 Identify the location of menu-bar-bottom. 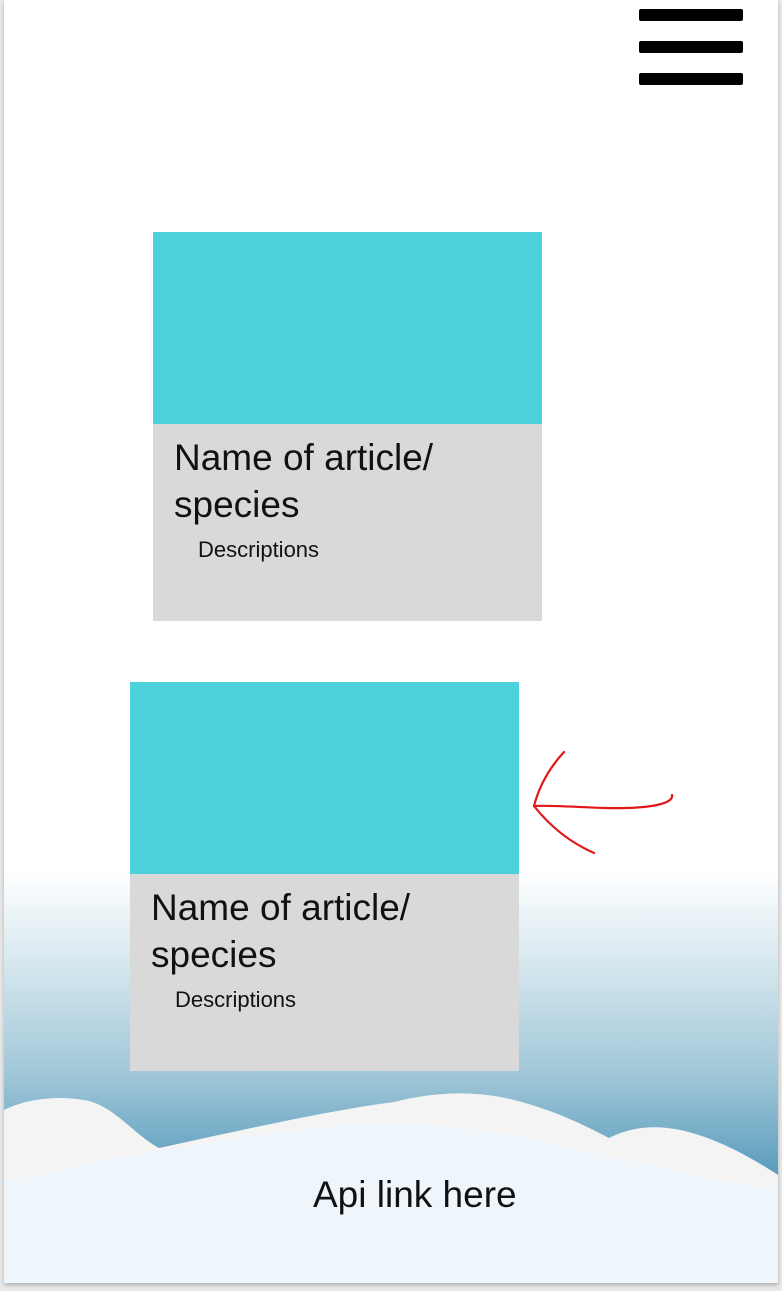
(691, 79).